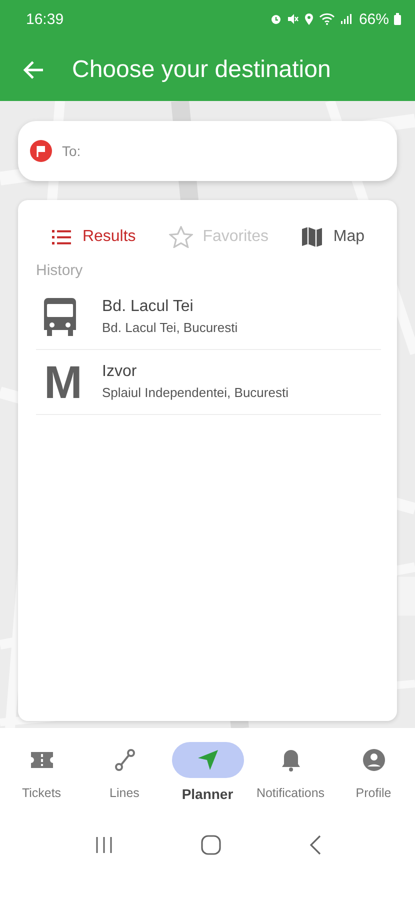 This screenshot has width=415, height=900. What do you see at coordinates (309, 19) in the screenshot?
I see `location-icon` at bounding box center [309, 19].